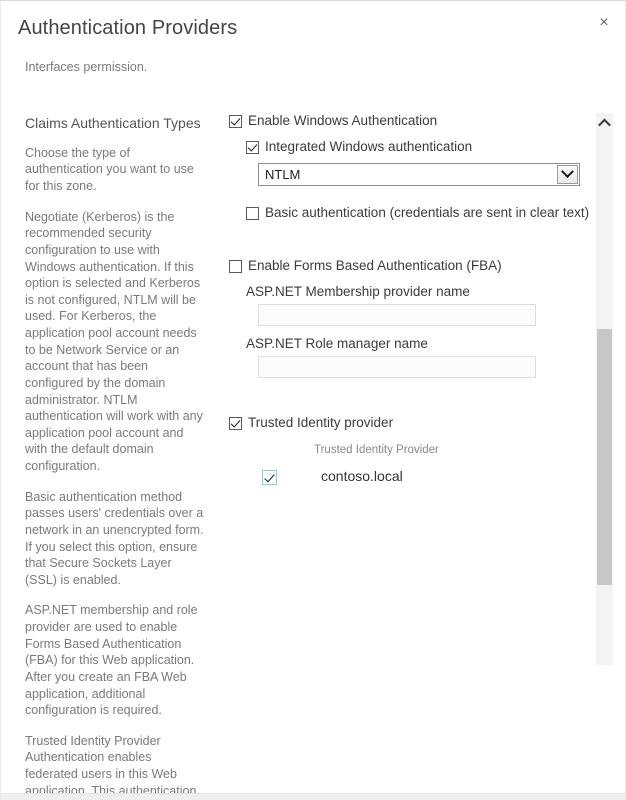 The height and width of the screenshot is (800, 626). I want to click on enable-windows-authentication-label: Enable Windows Authentication, so click(342, 121).